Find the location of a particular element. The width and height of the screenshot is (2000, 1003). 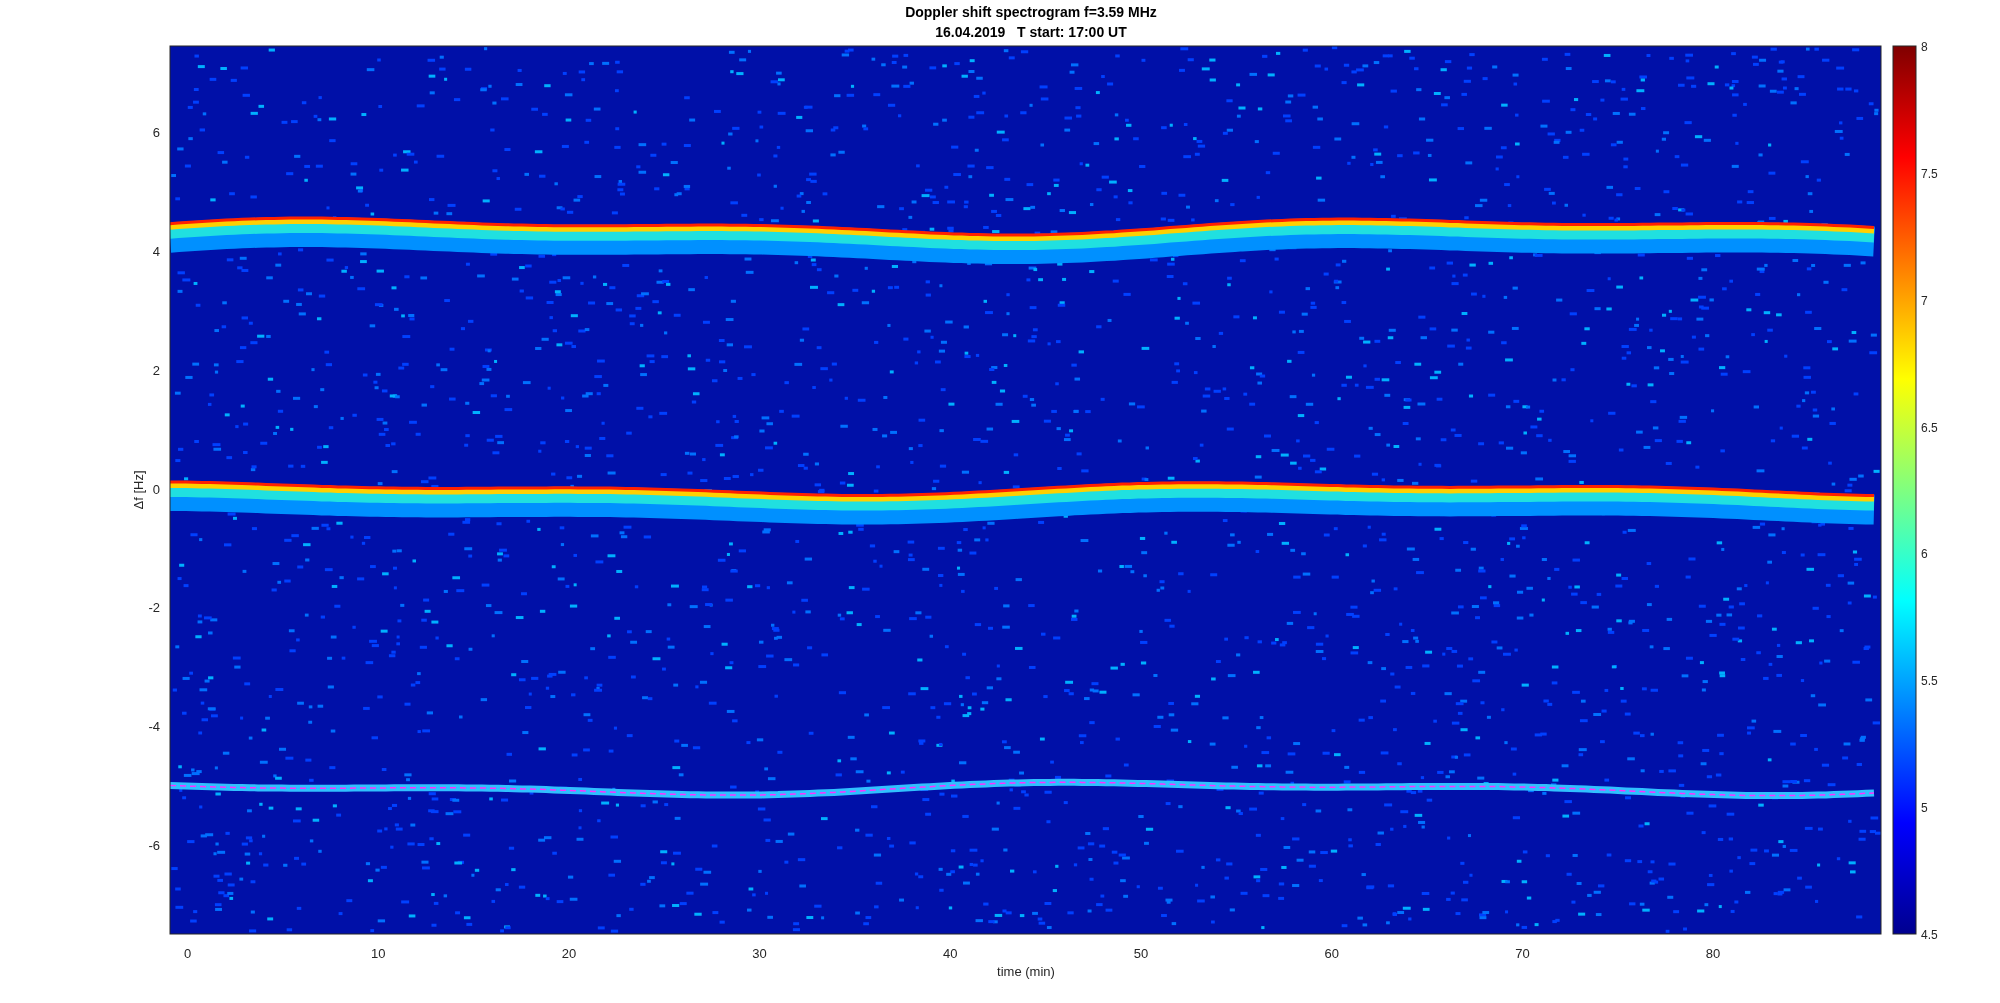

chart-title: Doppler shift spectrogram f=3.59 MHz is located at coordinates (1031, 12).